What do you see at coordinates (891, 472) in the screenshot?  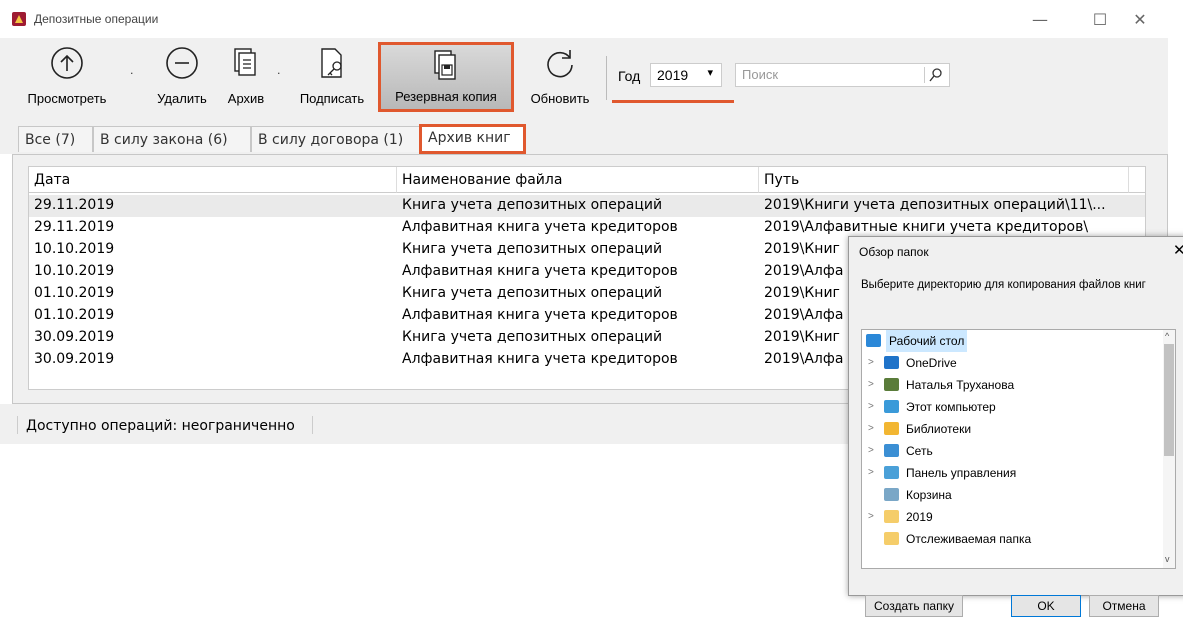 I see `control-panel-icon` at bounding box center [891, 472].